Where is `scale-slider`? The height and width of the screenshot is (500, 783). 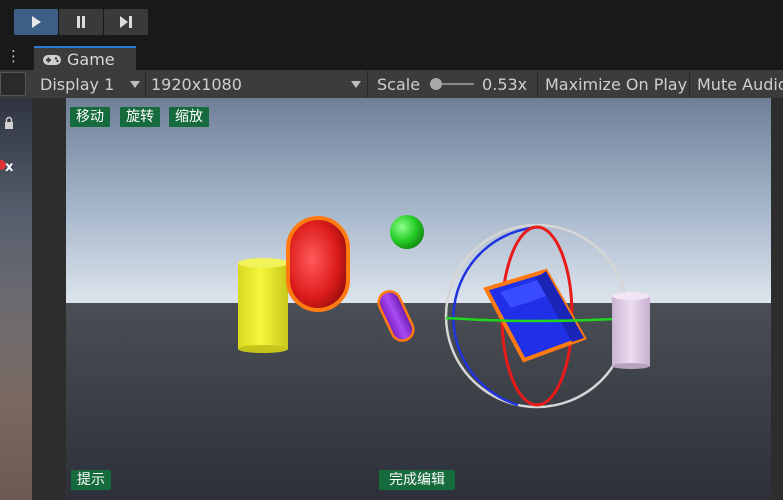
scale-slider is located at coordinates (452, 84).